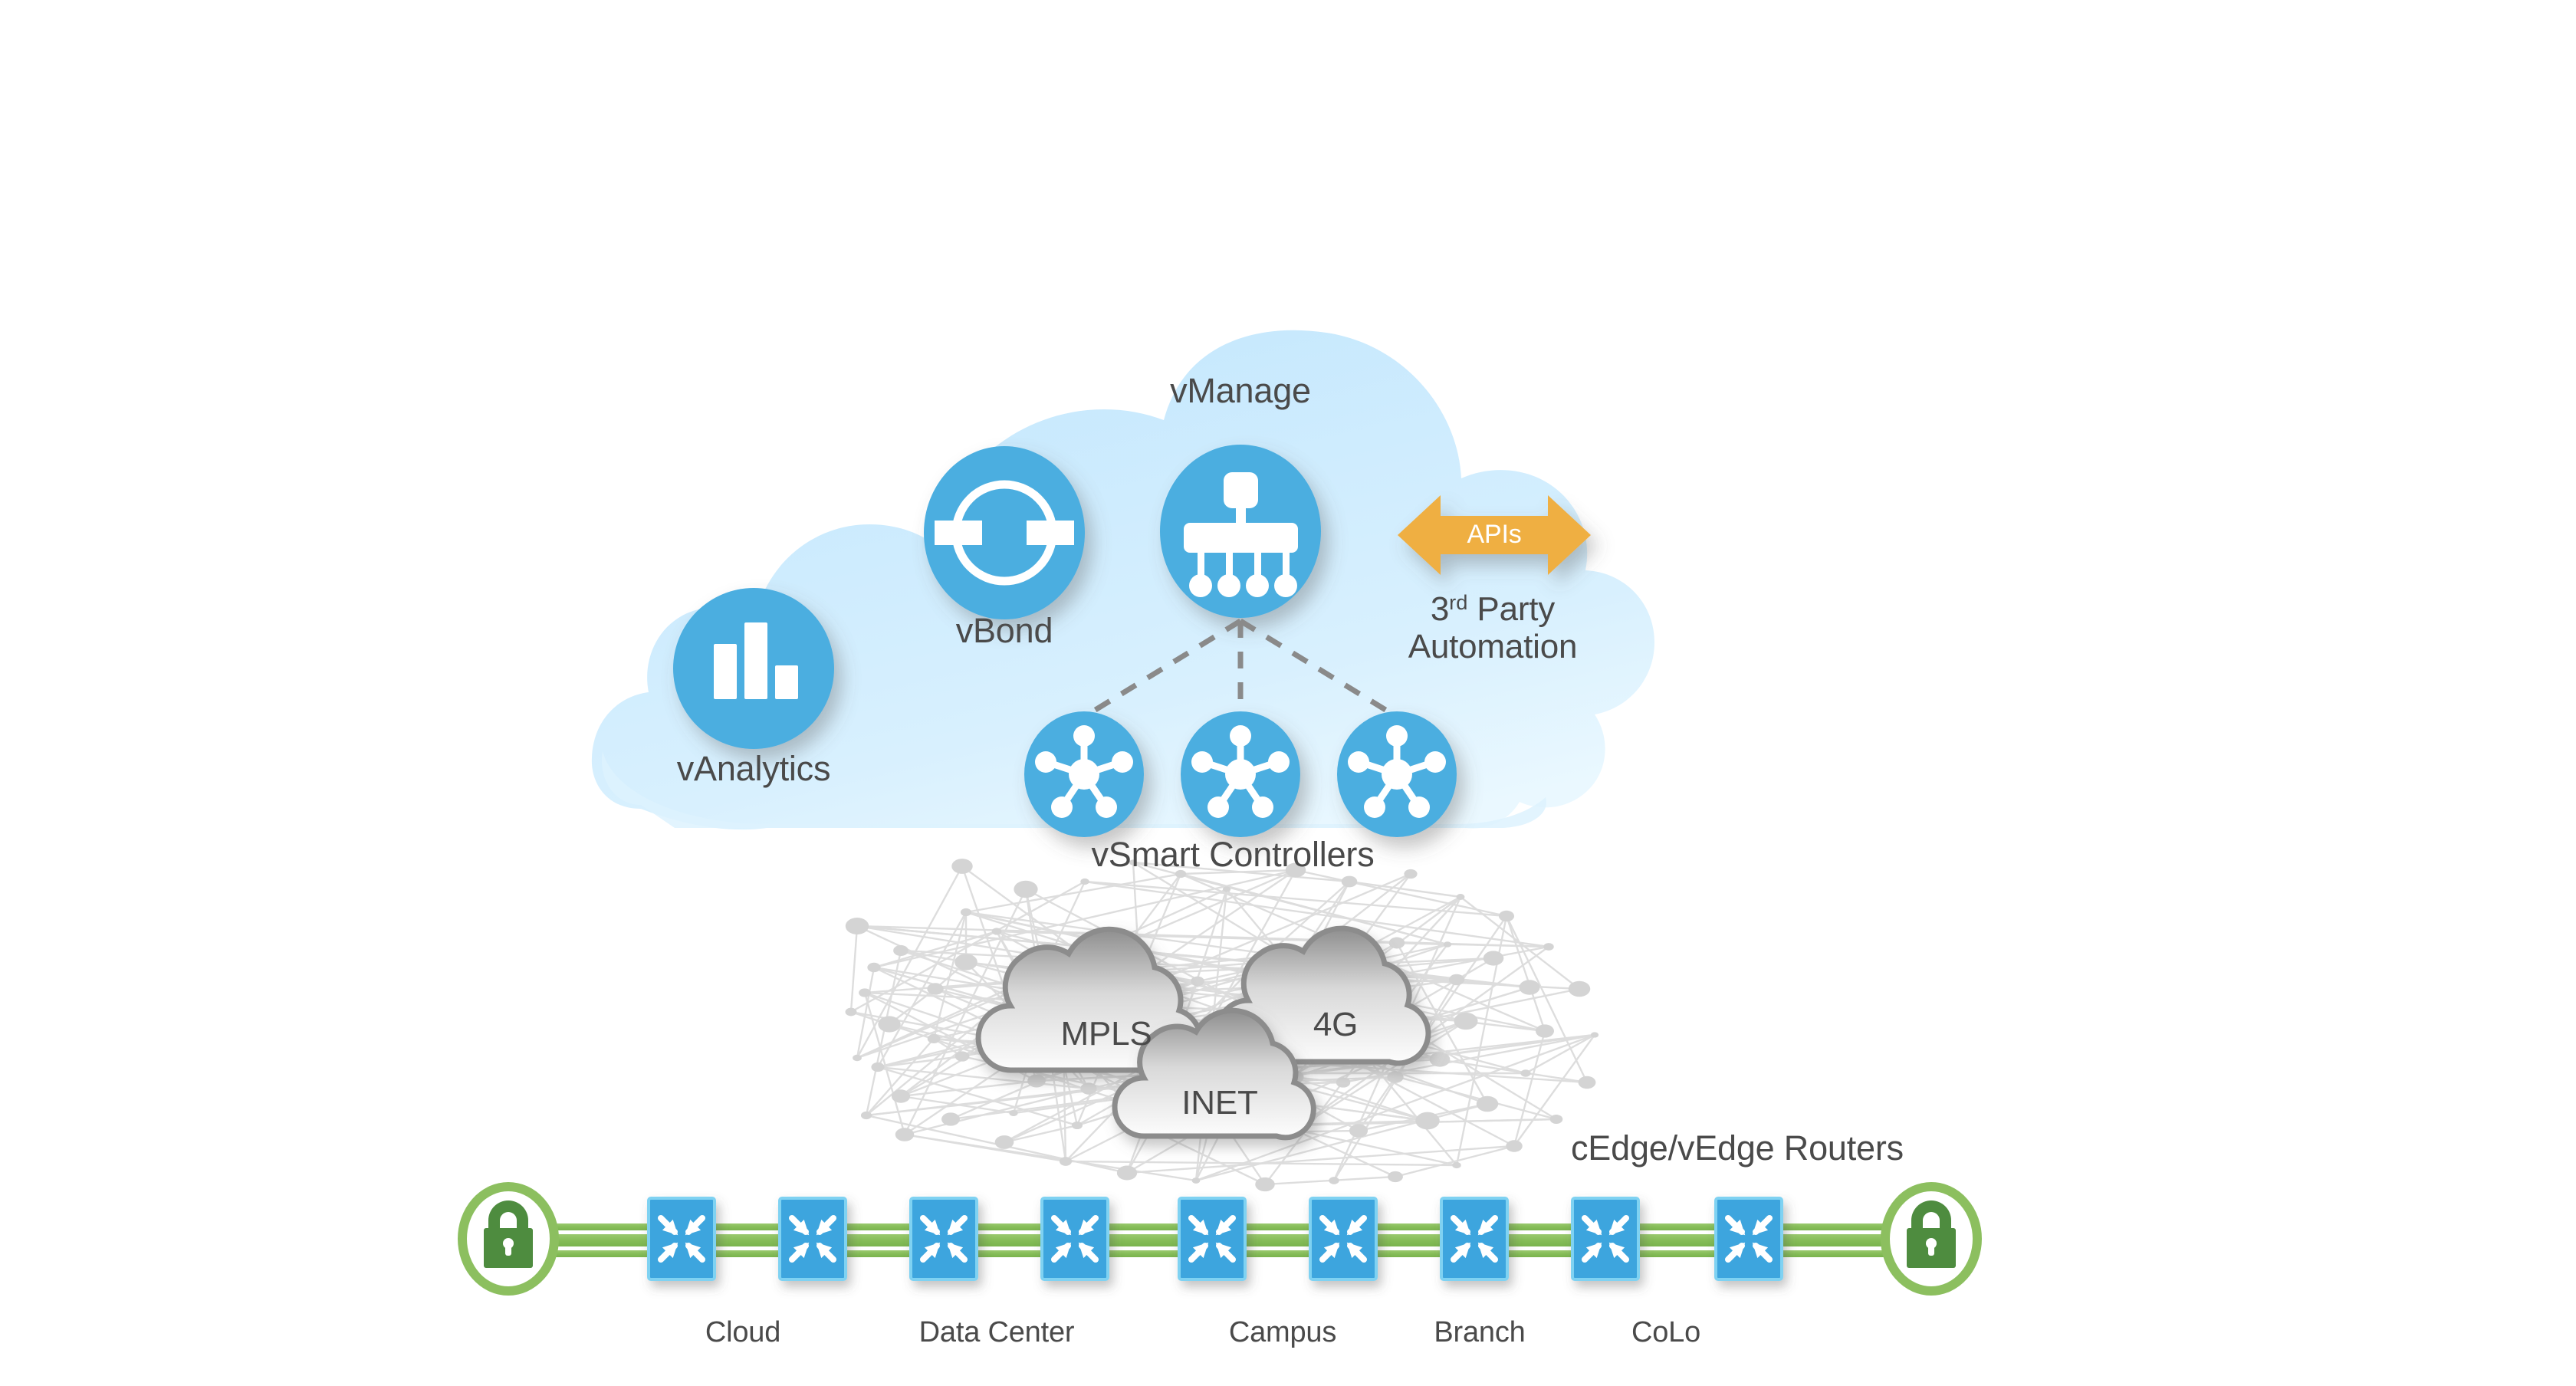 This screenshot has height=1386, width=2576. Describe the element at coordinates (1106, 1034) in the screenshot. I see `mpls-label: MPLS` at that location.